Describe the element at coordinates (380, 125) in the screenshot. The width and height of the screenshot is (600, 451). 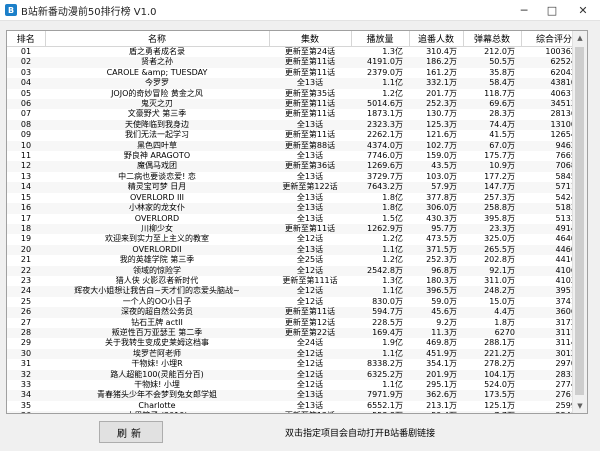
I see `table-cell: 2323.3万` at that location.